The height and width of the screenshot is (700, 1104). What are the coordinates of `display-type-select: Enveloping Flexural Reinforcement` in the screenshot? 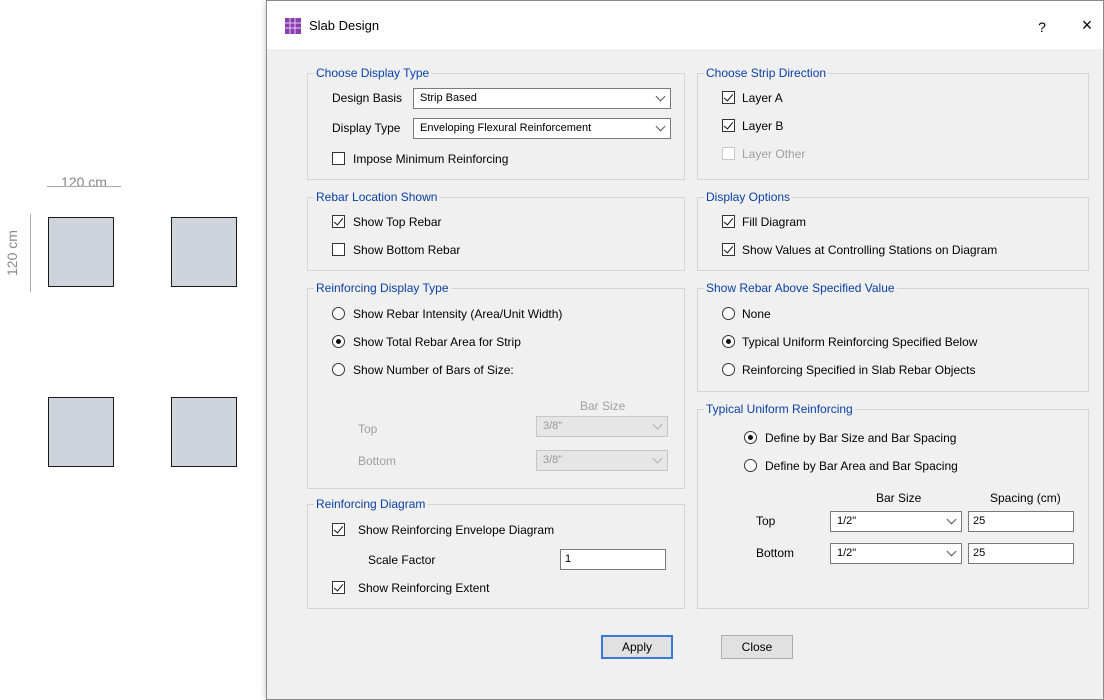 It's located at (542, 128).